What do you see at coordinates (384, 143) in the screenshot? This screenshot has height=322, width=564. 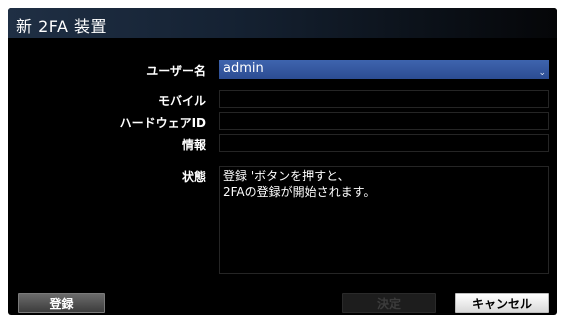 I see `info-field` at bounding box center [384, 143].